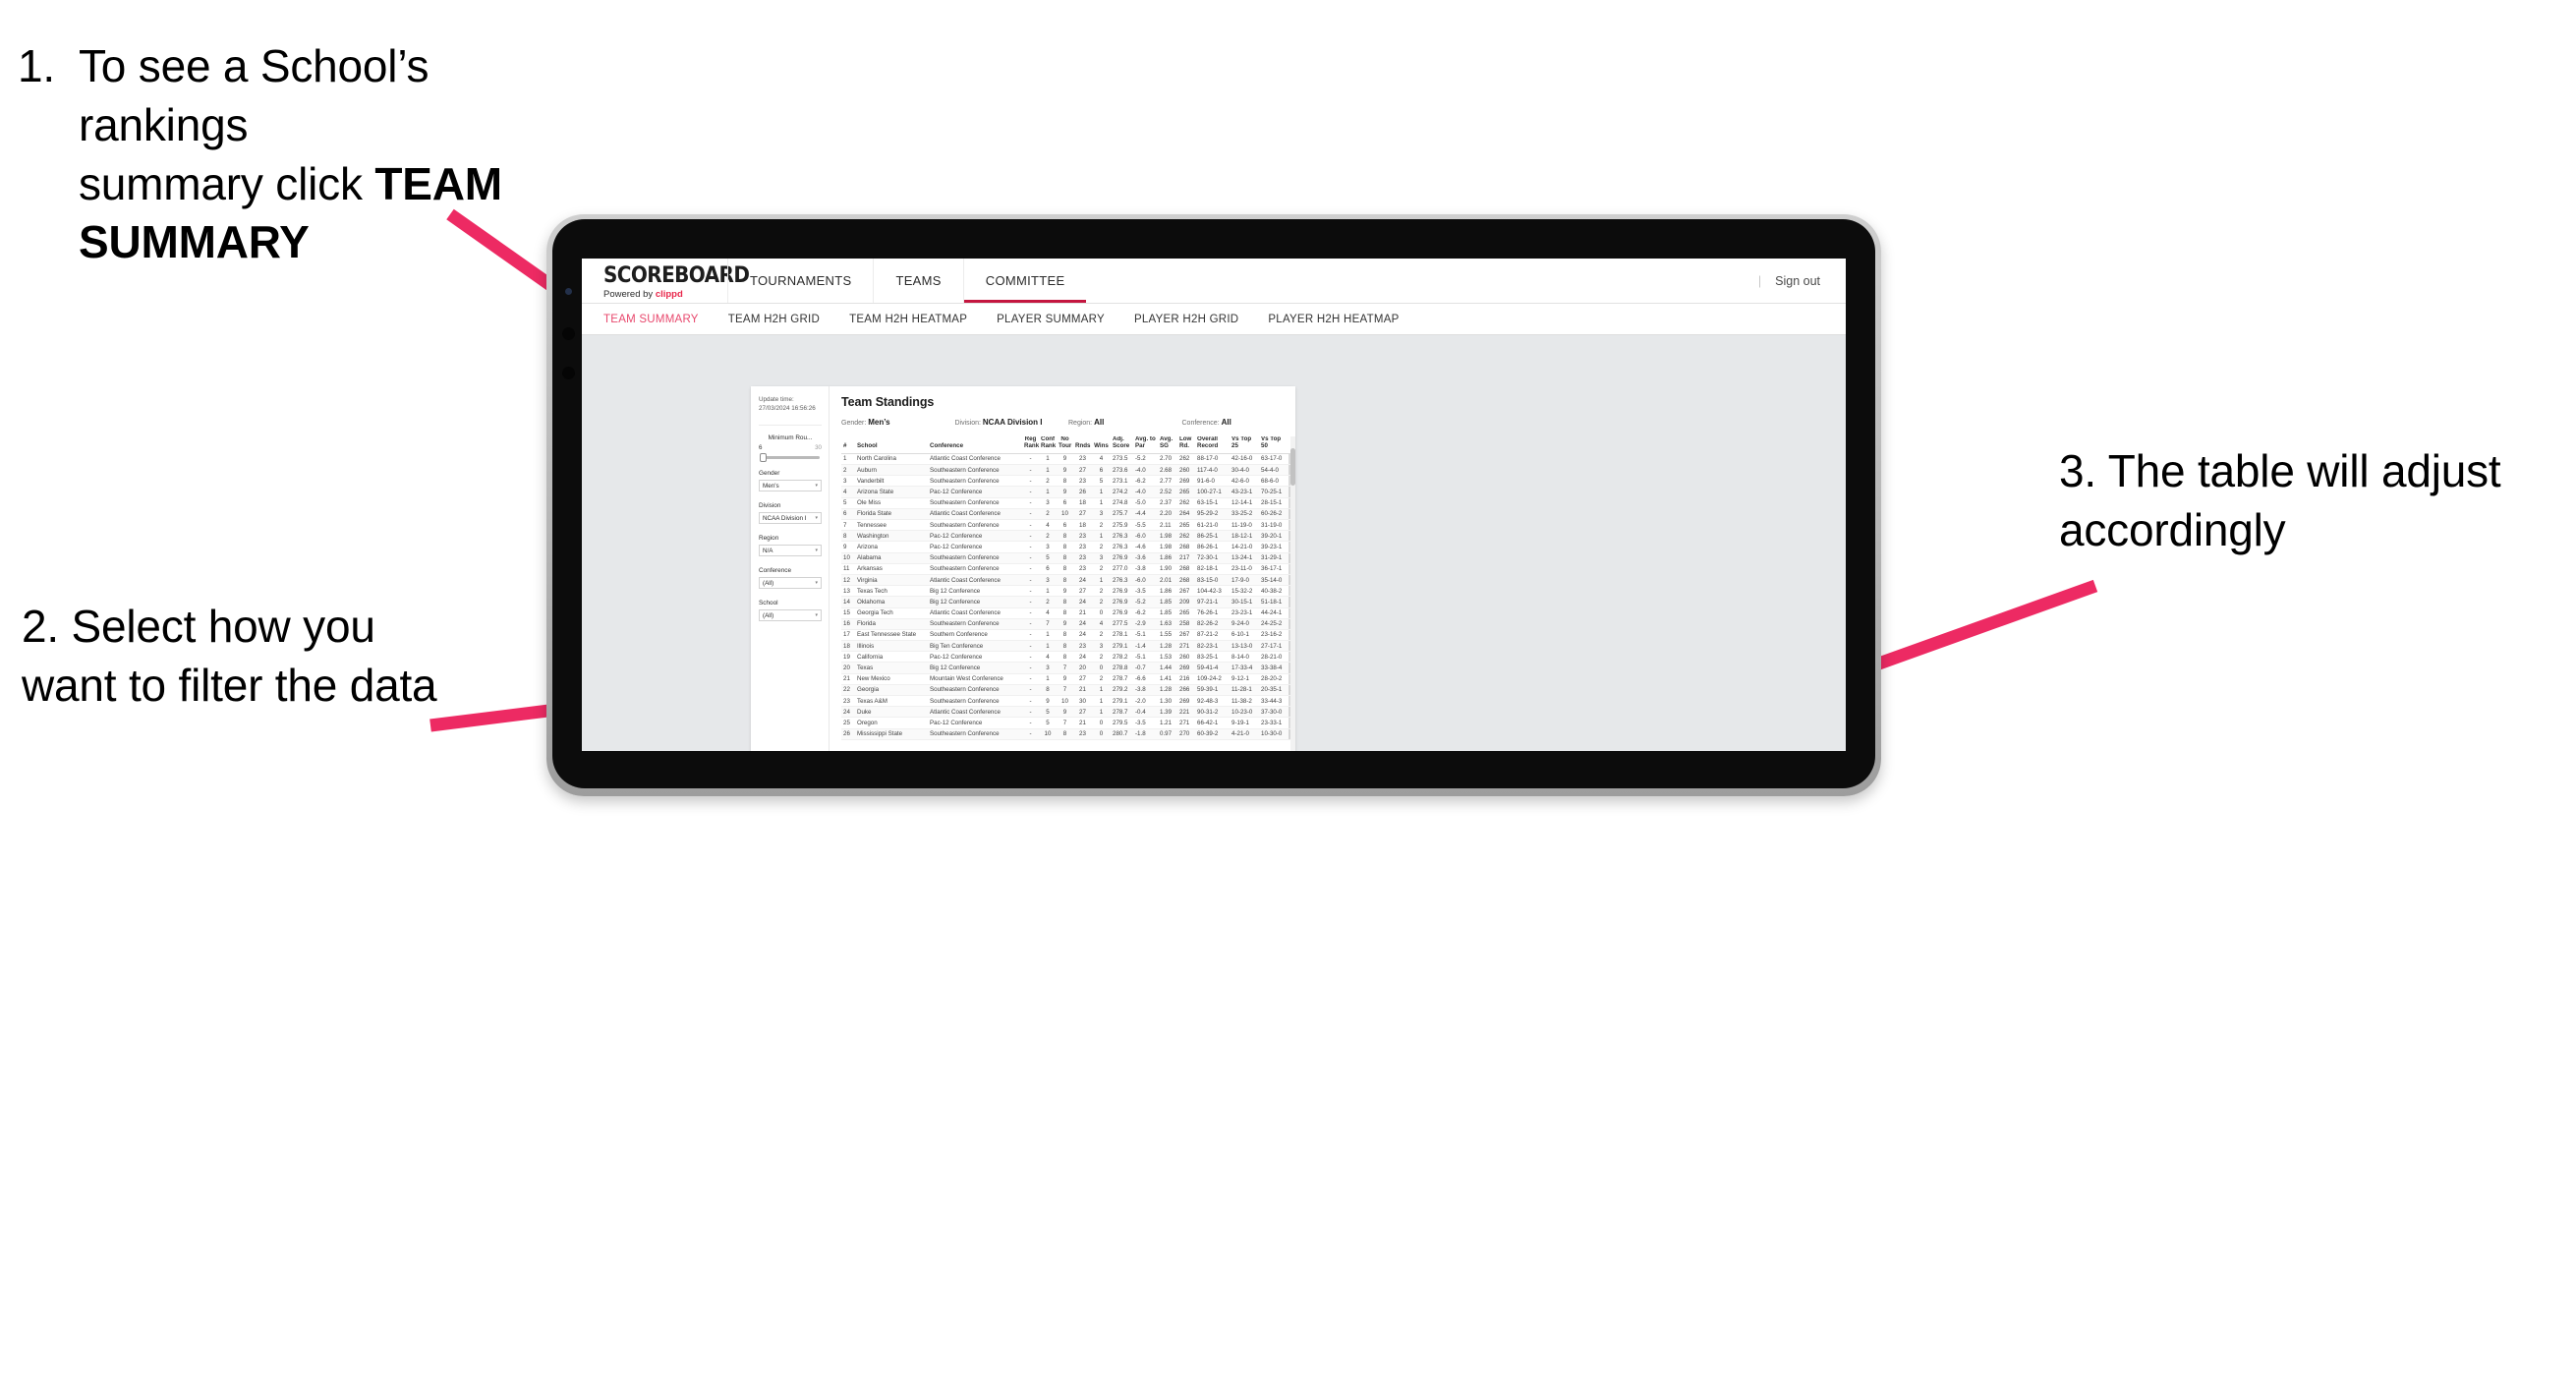 The image size is (2576, 1386). What do you see at coordinates (1239, 422) in the screenshot?
I see `meta-conference: Conference: All` at bounding box center [1239, 422].